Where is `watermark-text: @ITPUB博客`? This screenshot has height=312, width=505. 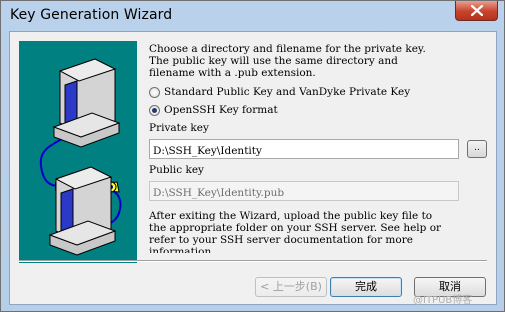 watermark-text: @ITPUB博客 is located at coordinates (443, 300).